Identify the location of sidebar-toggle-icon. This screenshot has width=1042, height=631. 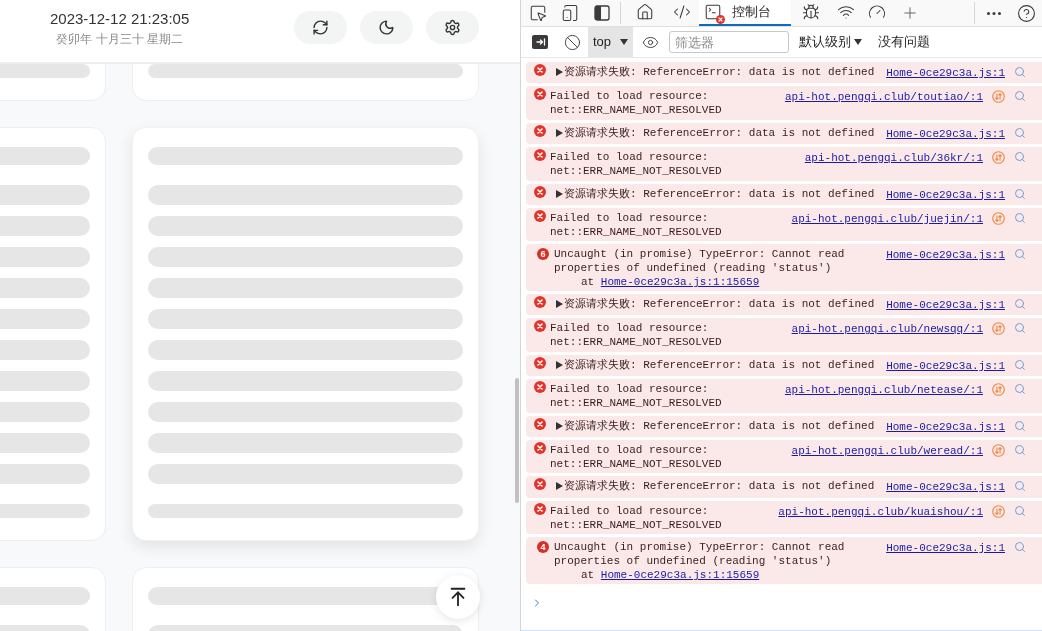
(540, 42).